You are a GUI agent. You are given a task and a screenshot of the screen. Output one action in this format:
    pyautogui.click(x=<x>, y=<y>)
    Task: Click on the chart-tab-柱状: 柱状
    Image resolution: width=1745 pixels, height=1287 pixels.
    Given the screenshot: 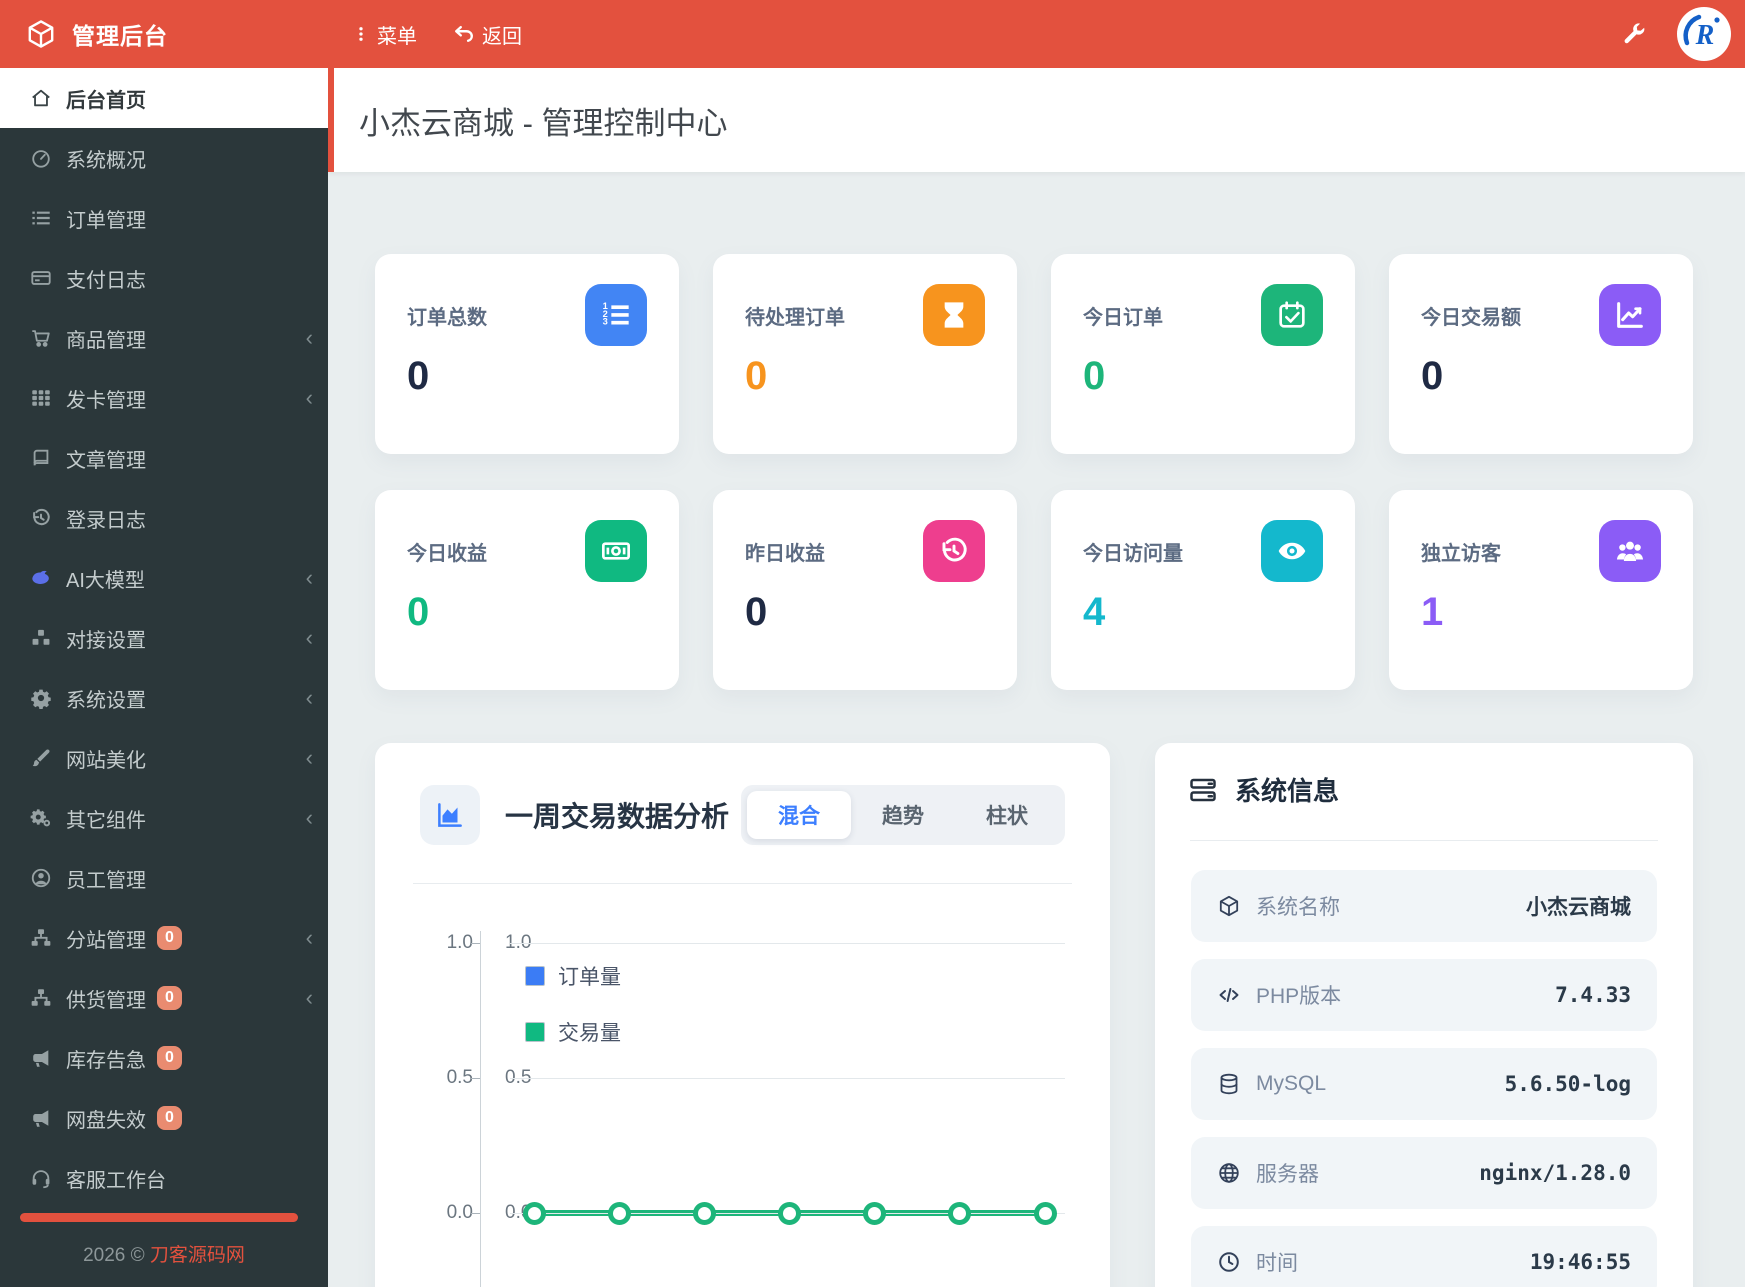 What is the action you would take?
    pyautogui.click(x=1007, y=815)
    